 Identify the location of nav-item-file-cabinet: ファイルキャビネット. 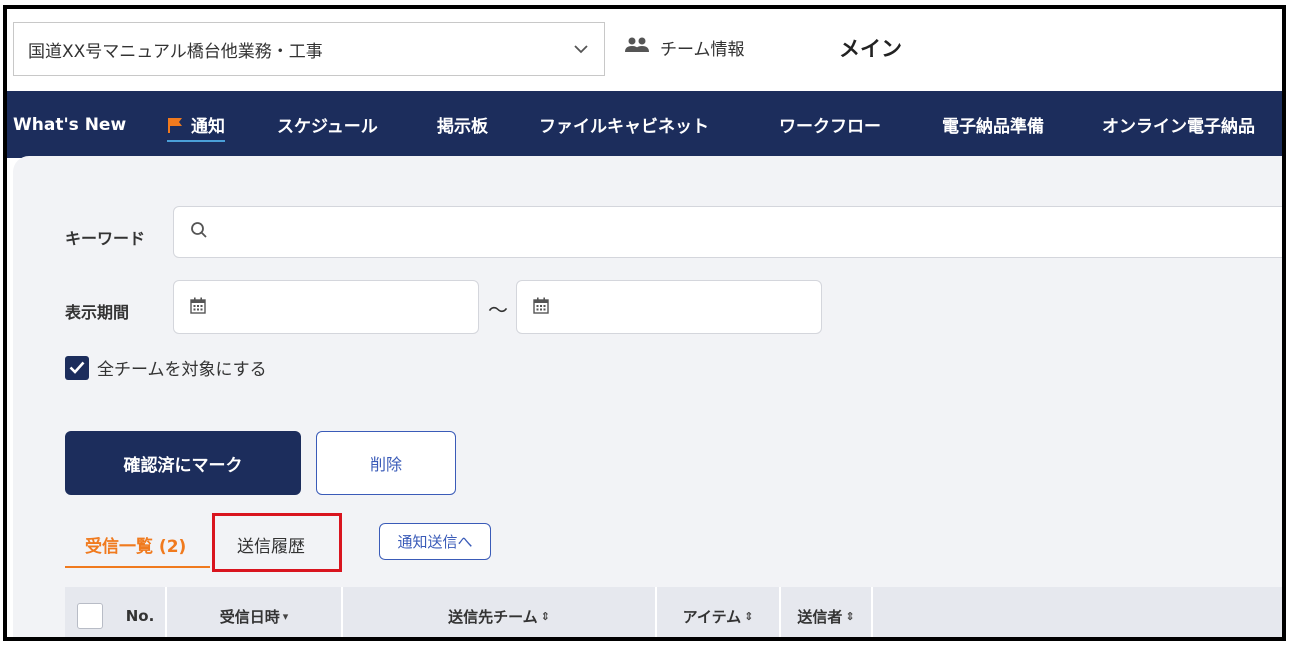
(624, 124).